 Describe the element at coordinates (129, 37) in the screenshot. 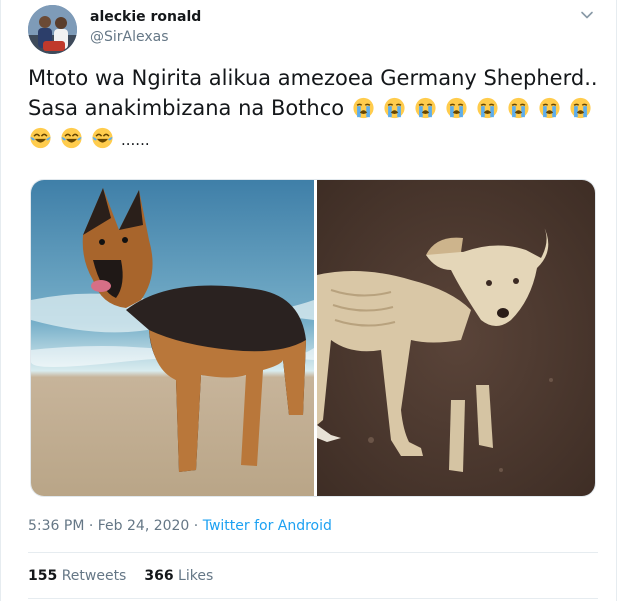

I see `user-handle: @SirAlexas` at that location.